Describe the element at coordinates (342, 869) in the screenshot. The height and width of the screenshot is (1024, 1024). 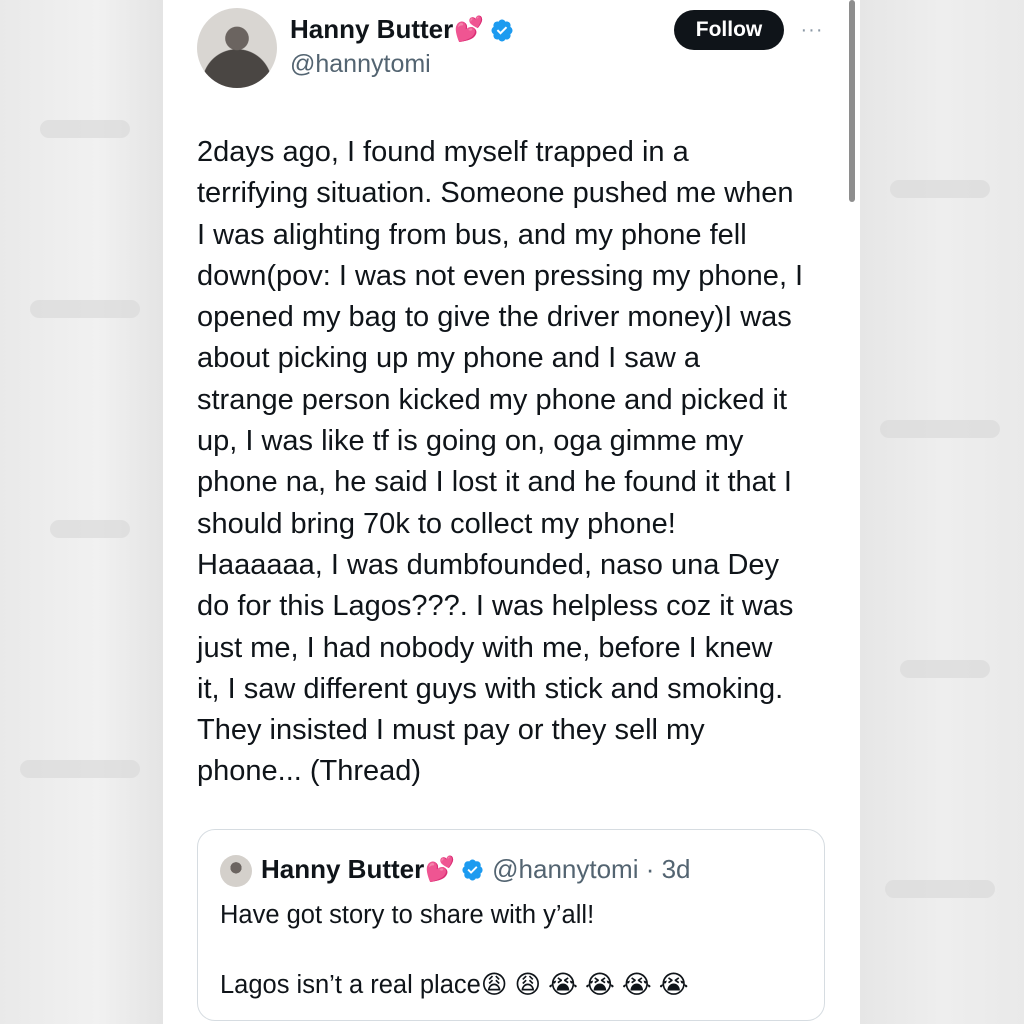
I see `quoted-display-name: Hanny Butter` at that location.